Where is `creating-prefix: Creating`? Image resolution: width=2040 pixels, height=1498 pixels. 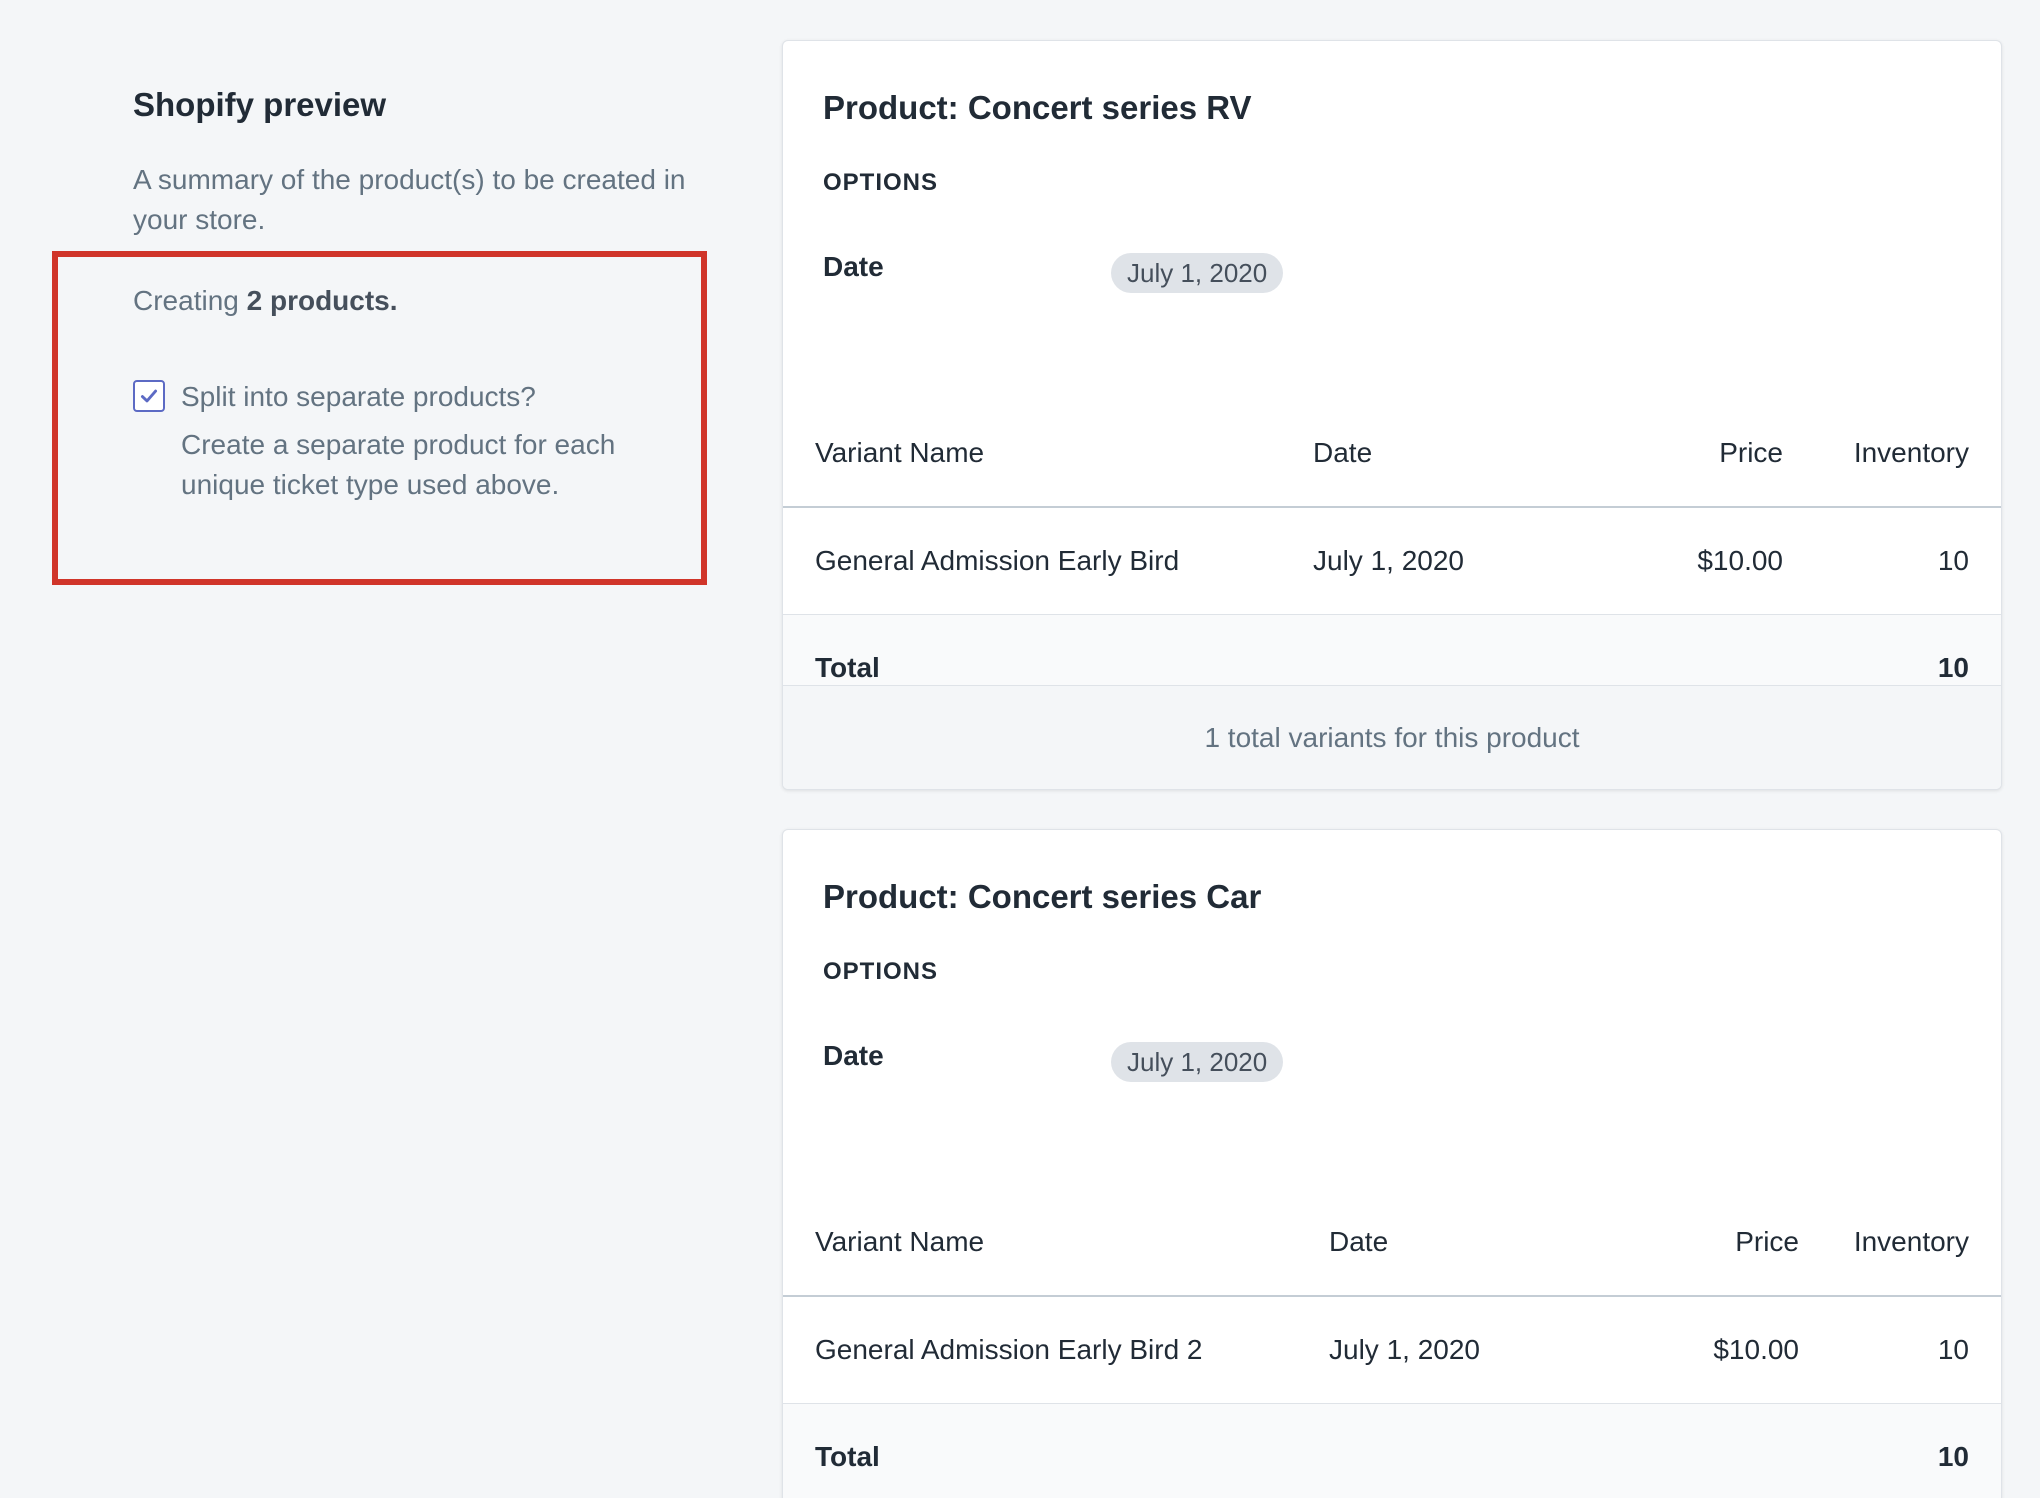 creating-prefix: Creating is located at coordinates (186, 300).